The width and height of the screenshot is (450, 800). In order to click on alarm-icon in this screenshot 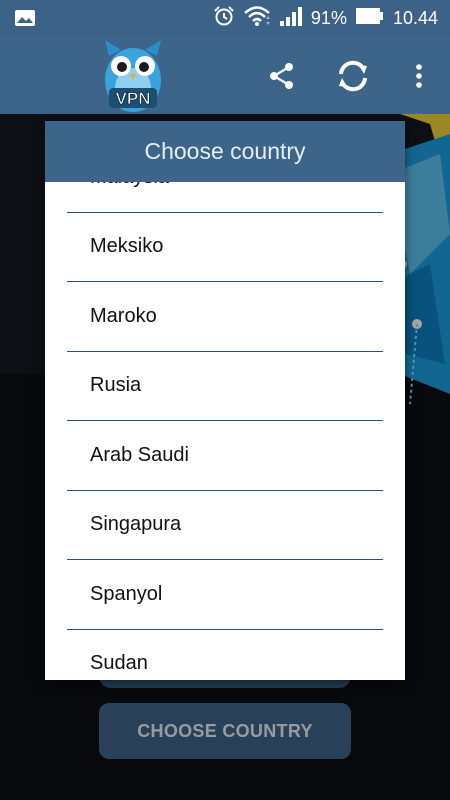, I will do `click(224, 18)`.